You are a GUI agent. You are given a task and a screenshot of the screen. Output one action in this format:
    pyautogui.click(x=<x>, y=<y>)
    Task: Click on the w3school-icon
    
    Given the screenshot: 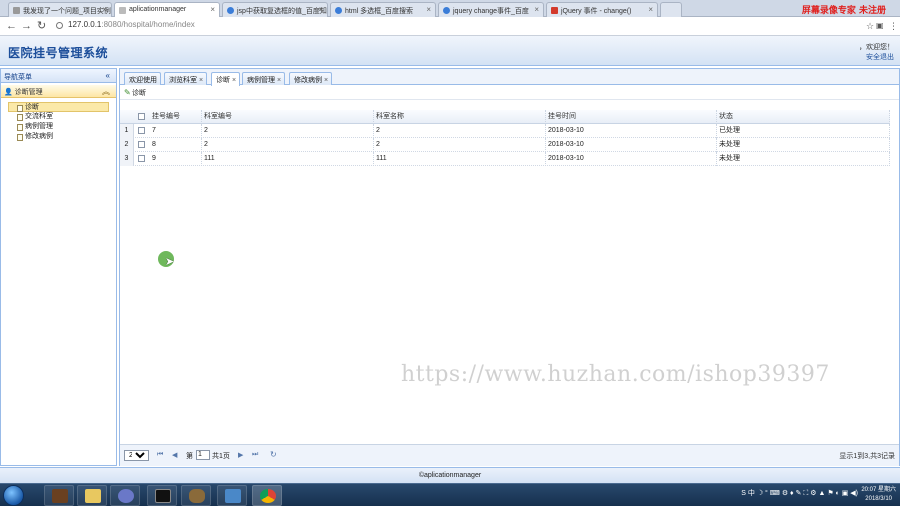 What is the action you would take?
    pyautogui.click(x=554, y=10)
    